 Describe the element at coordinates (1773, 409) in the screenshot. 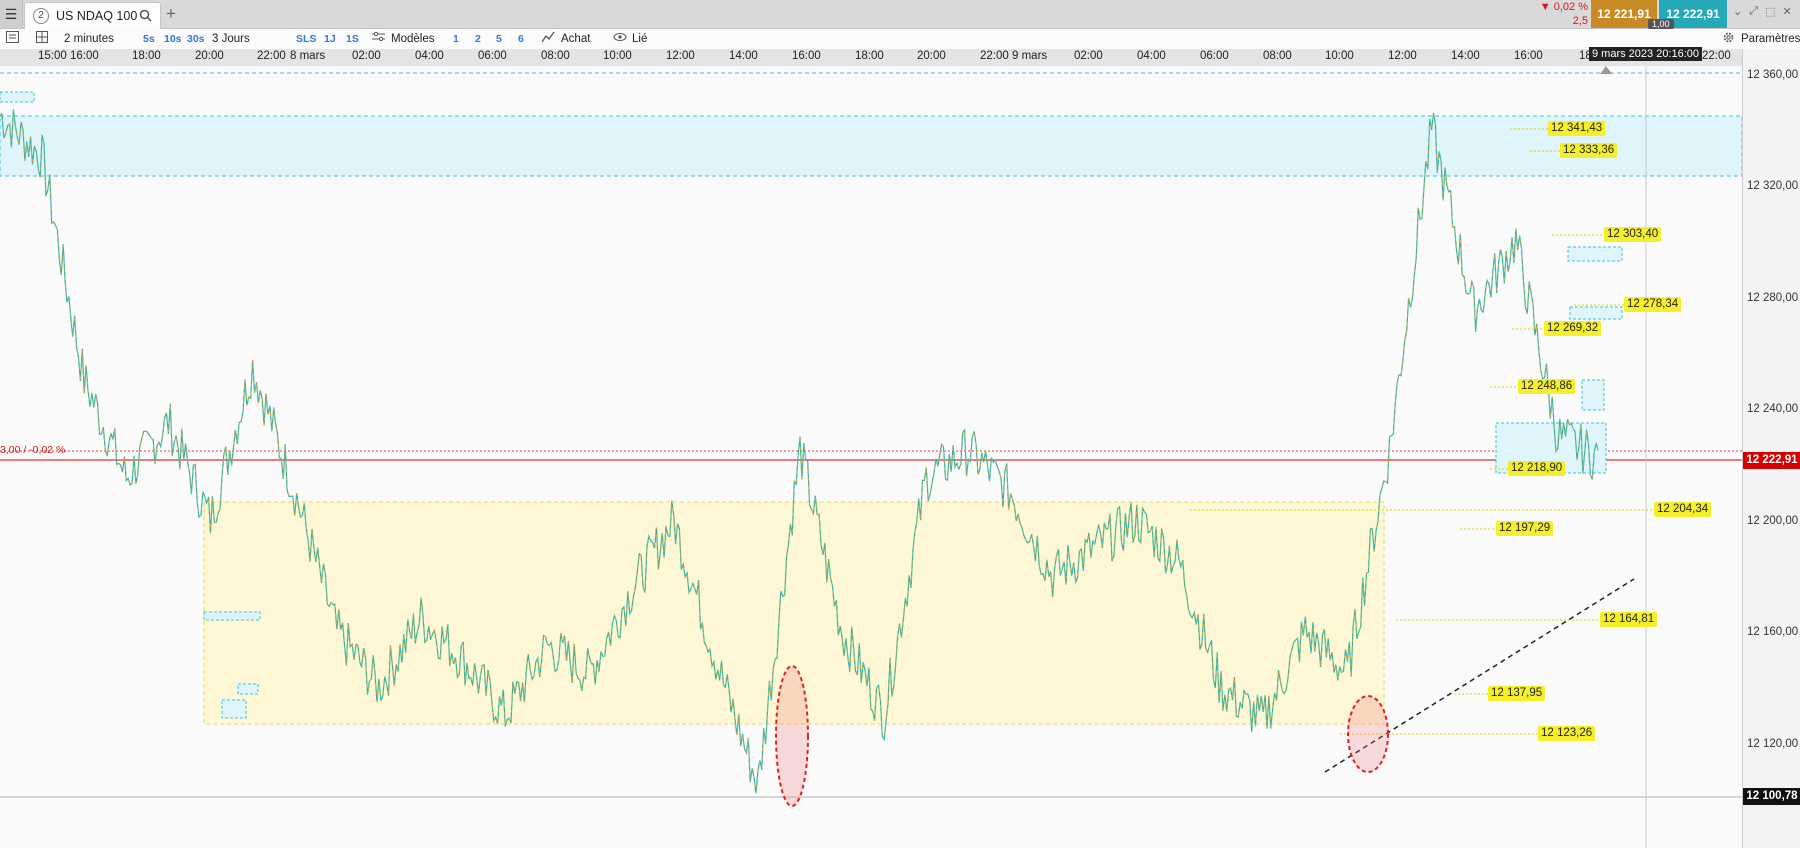

I see `price-tick: 12 240,00` at that location.